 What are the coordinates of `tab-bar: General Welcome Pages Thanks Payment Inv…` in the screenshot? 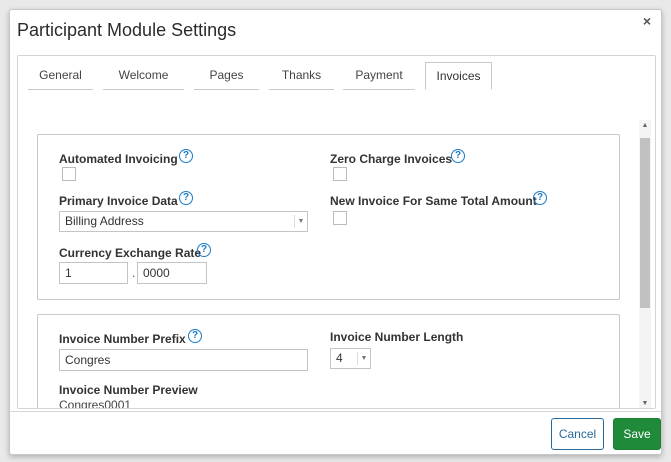 It's located at (338, 77).